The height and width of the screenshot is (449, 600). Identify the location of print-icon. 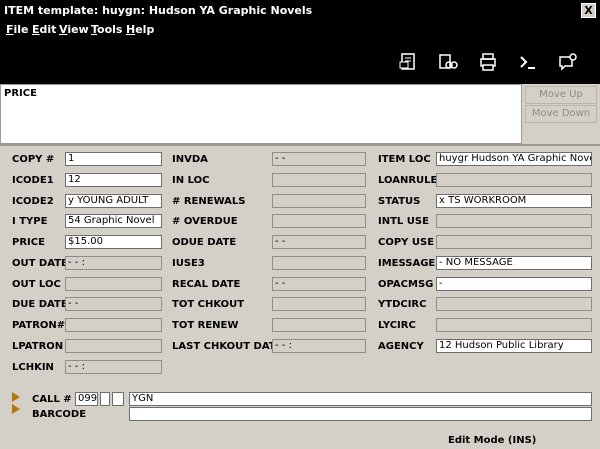
(488, 62).